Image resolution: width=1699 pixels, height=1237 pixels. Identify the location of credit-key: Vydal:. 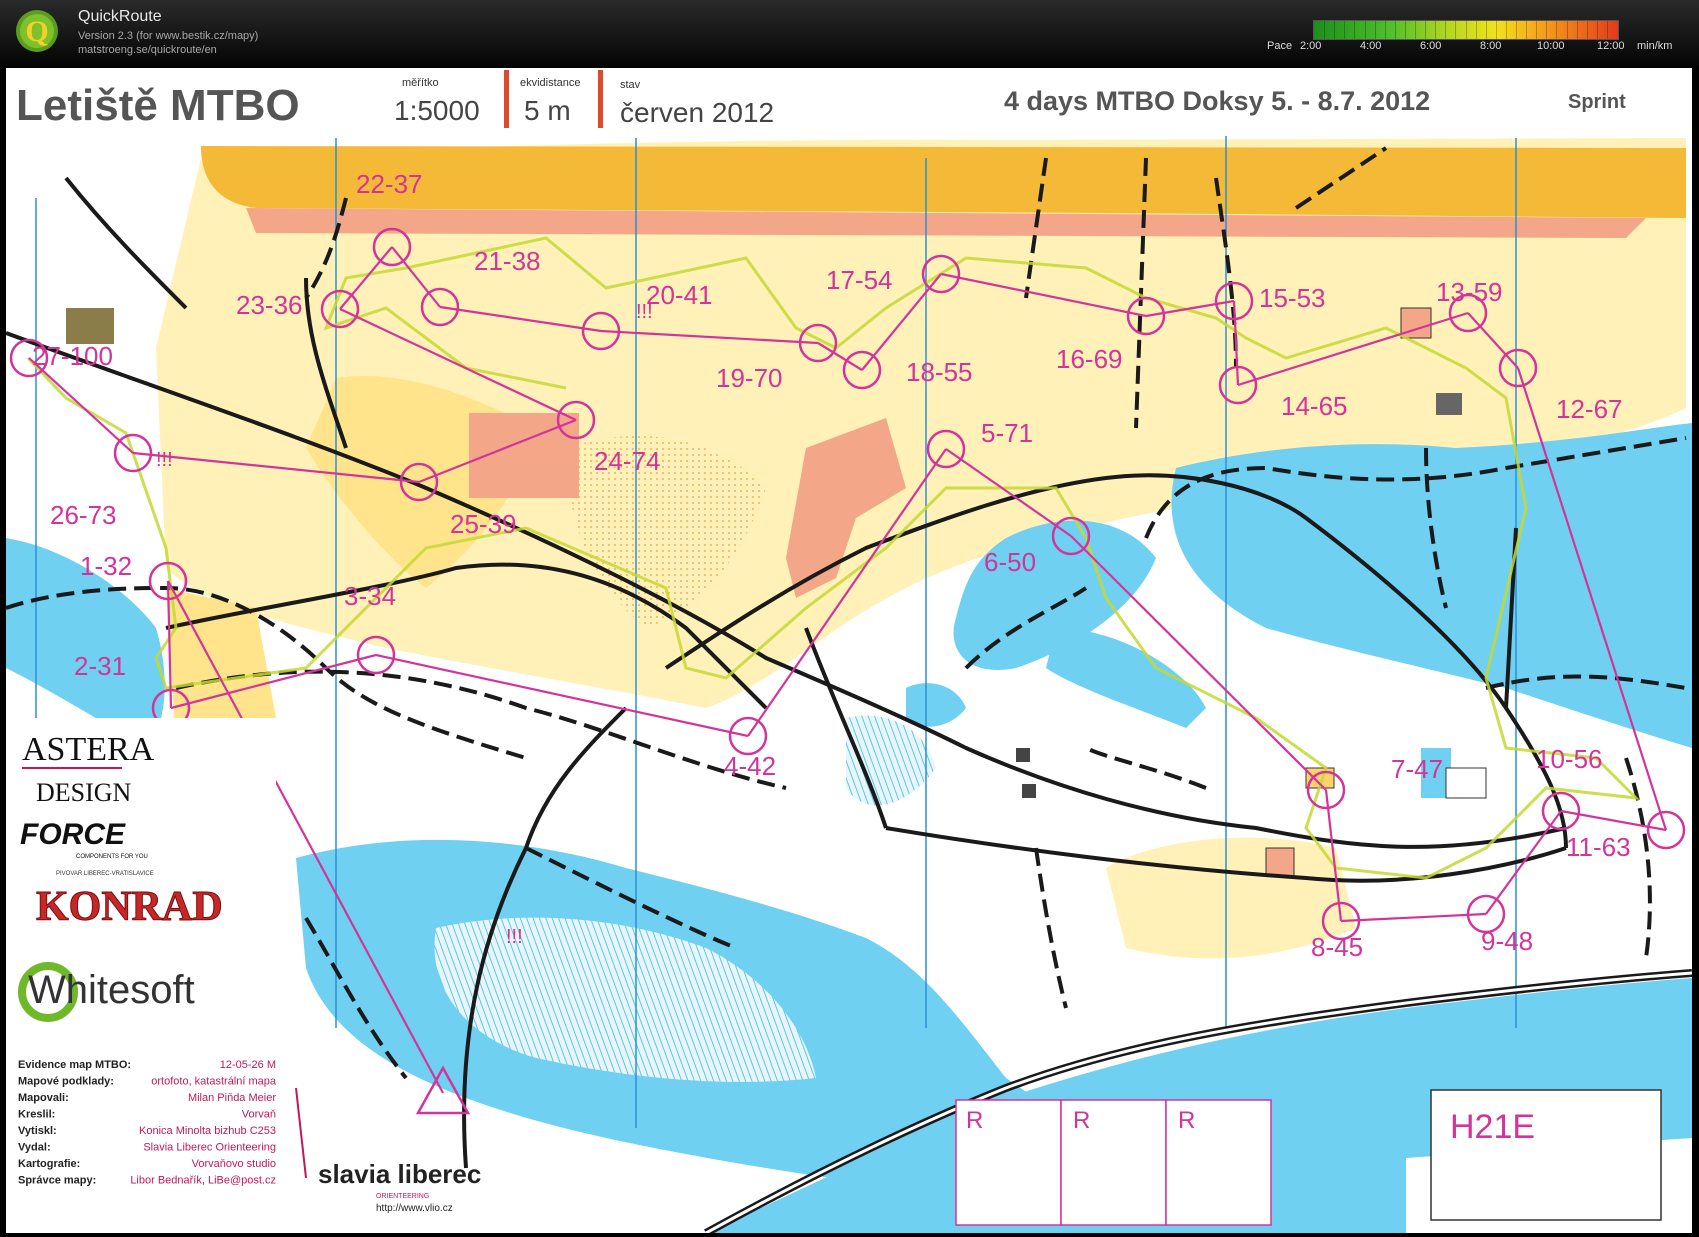
(34, 1148).